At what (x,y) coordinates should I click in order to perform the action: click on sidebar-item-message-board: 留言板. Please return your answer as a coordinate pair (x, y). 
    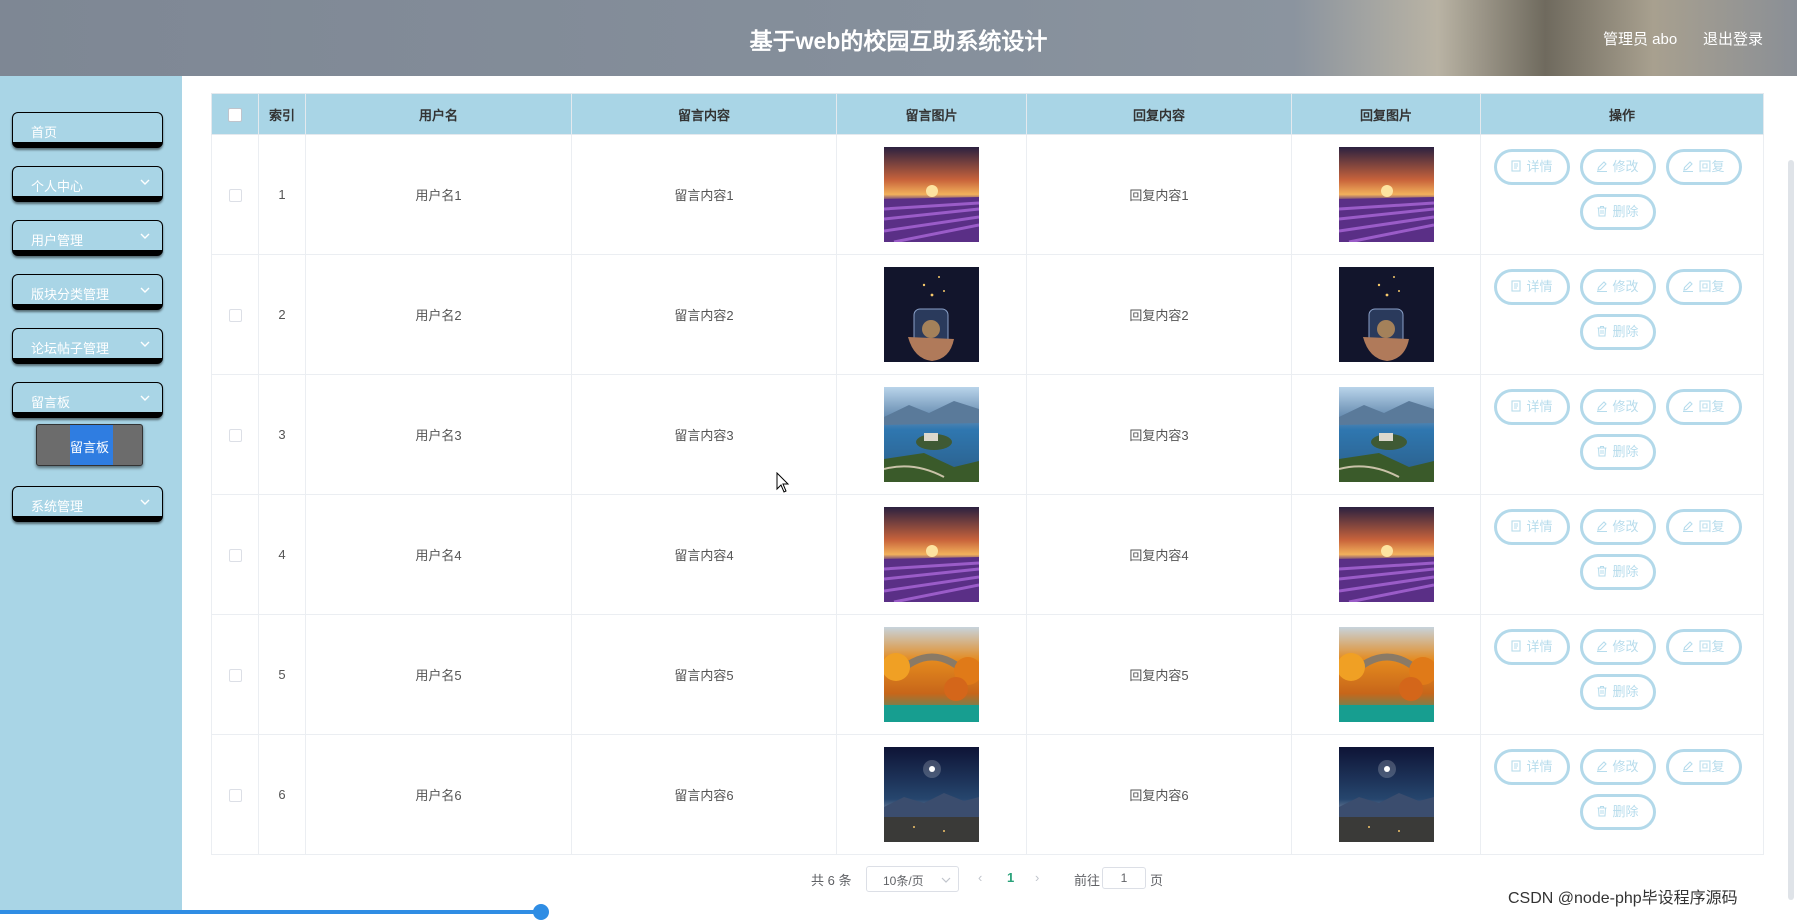
    Looking at the image, I should click on (87, 400).